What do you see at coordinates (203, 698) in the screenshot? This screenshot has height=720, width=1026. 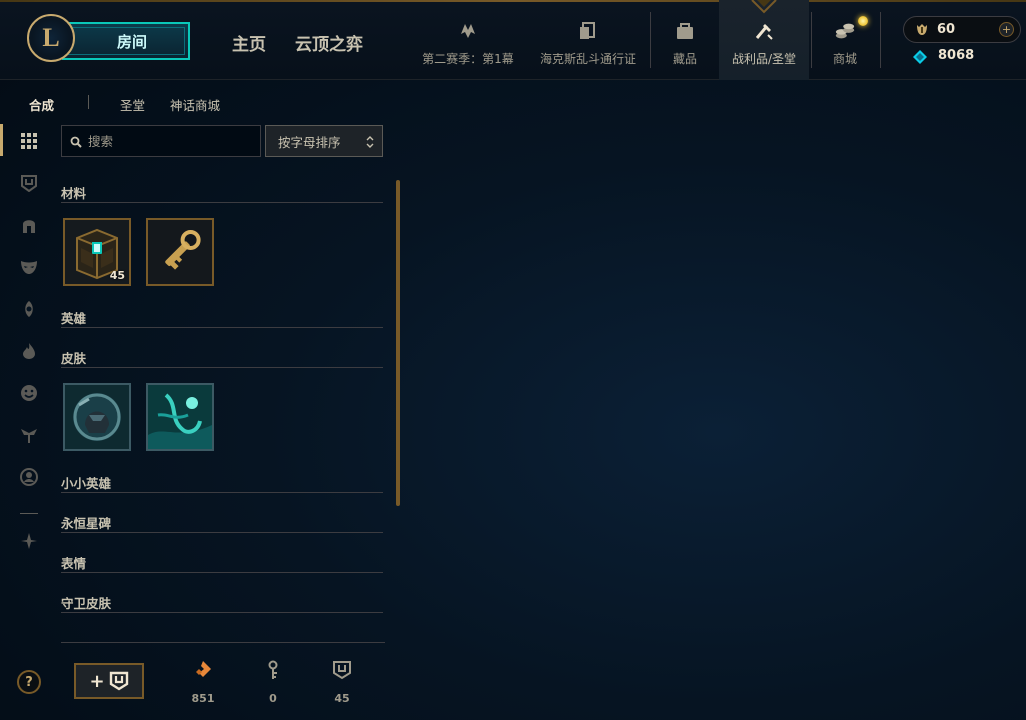 I see `orange-essence-value: 851` at bounding box center [203, 698].